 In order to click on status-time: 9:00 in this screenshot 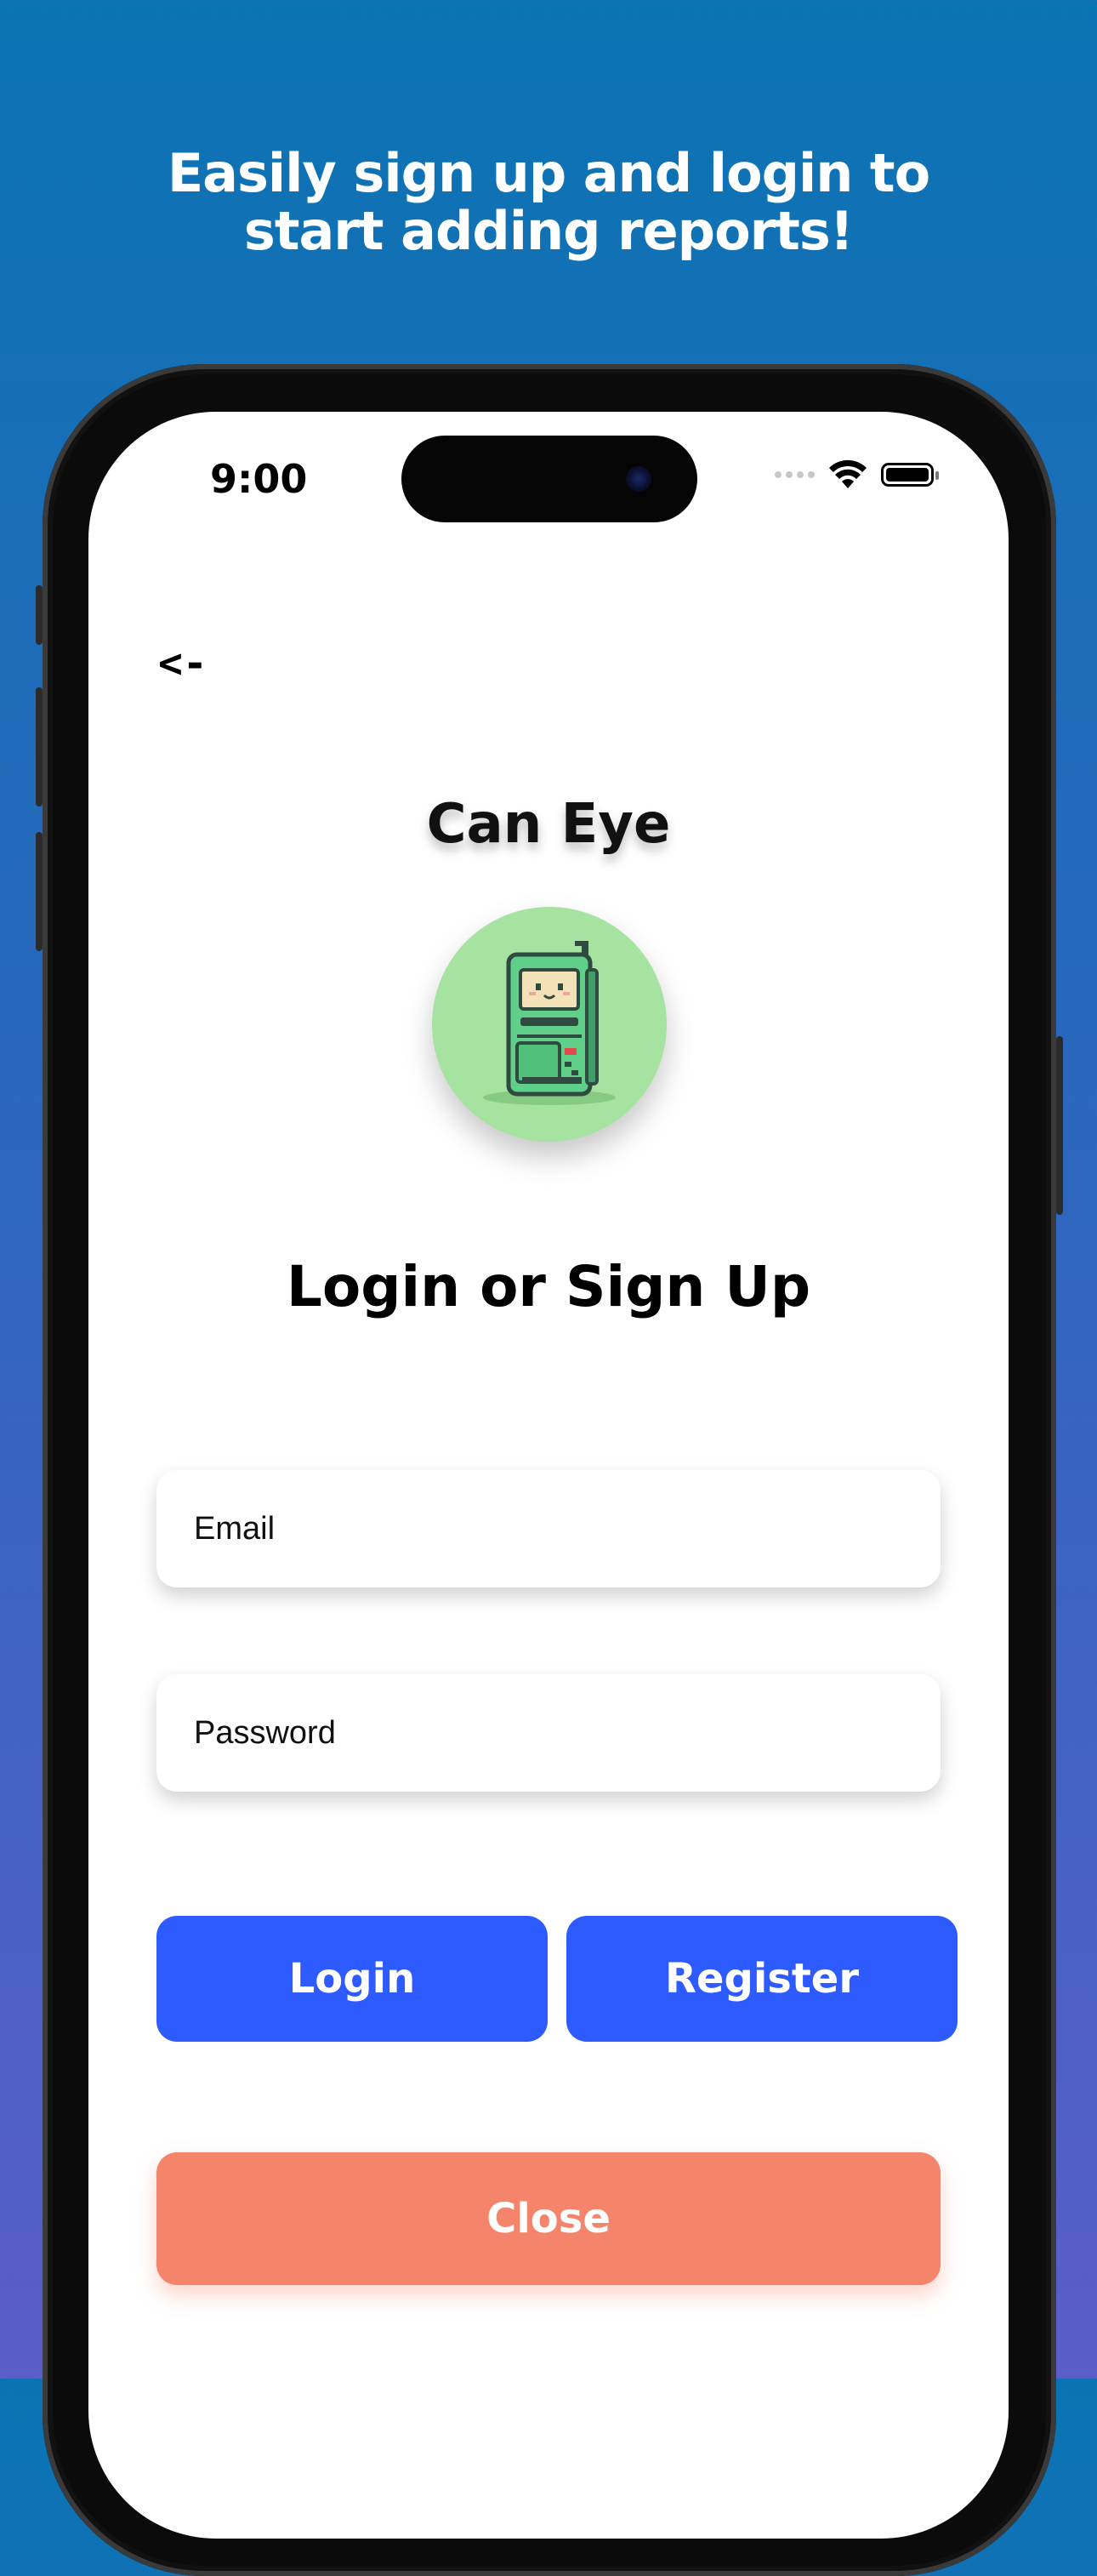, I will do `click(259, 479)`.